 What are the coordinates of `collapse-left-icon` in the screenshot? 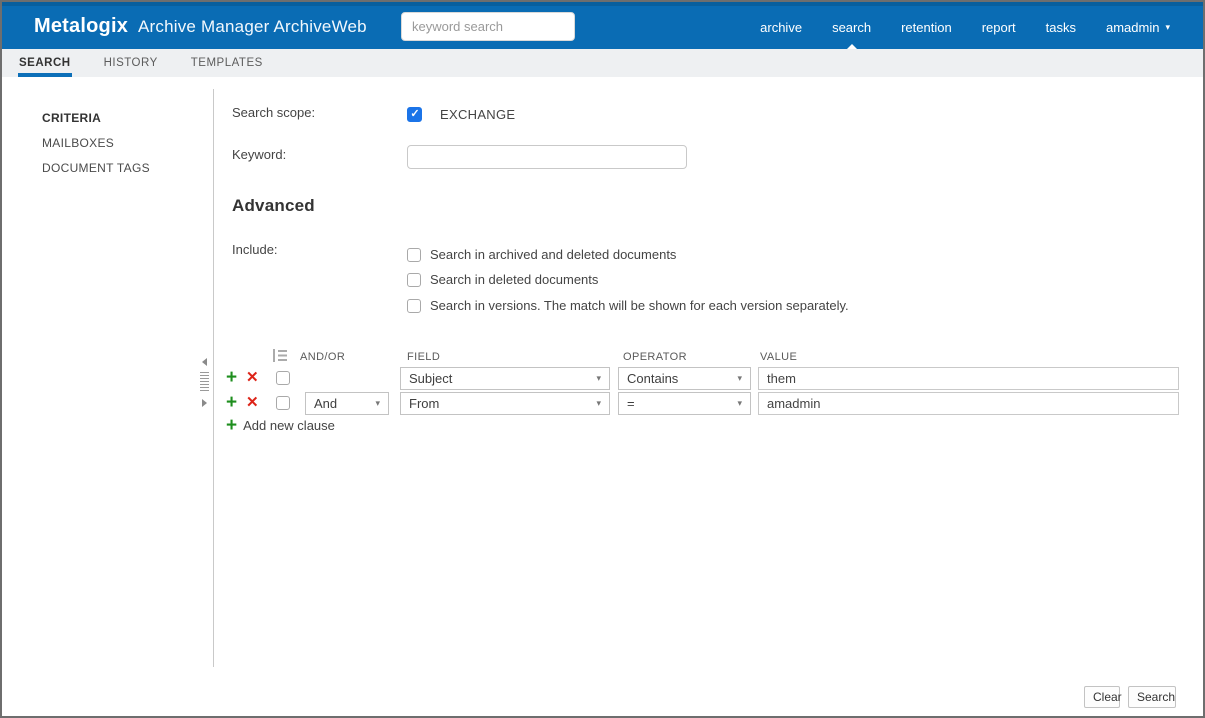 It's located at (204, 362).